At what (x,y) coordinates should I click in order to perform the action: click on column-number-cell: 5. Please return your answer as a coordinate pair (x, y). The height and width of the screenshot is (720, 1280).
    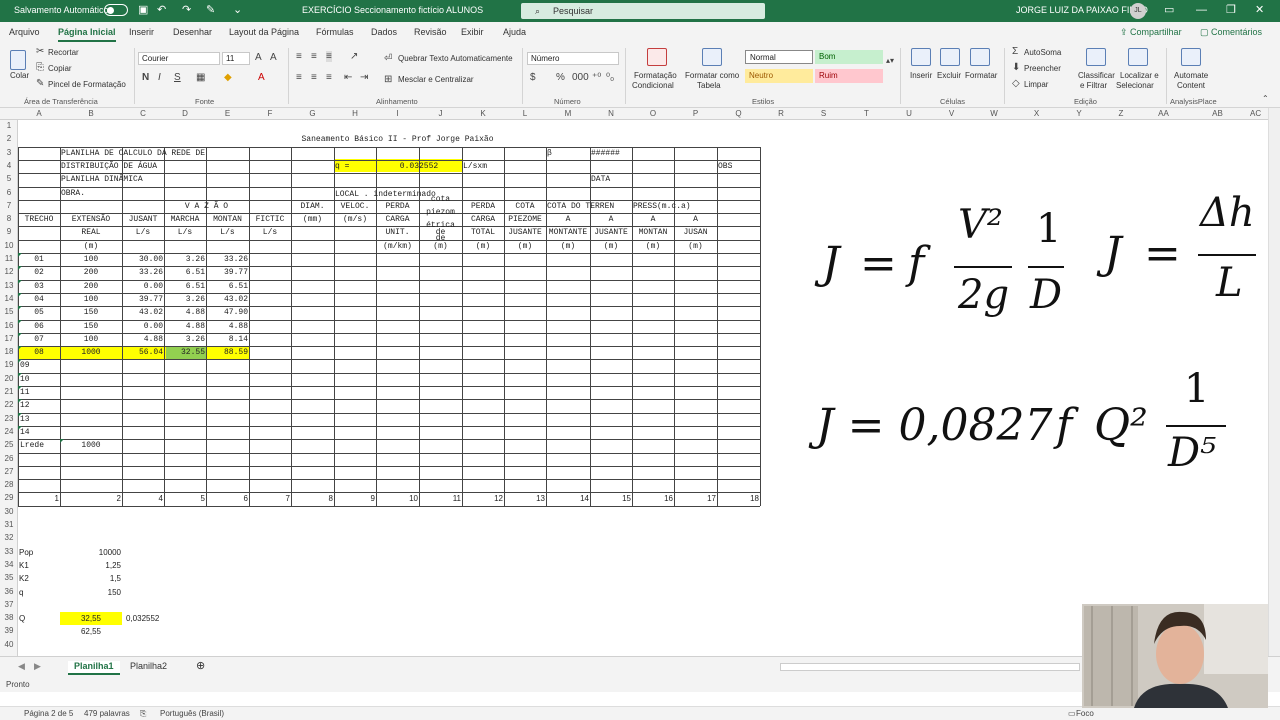
    Looking at the image, I should click on (185, 498).